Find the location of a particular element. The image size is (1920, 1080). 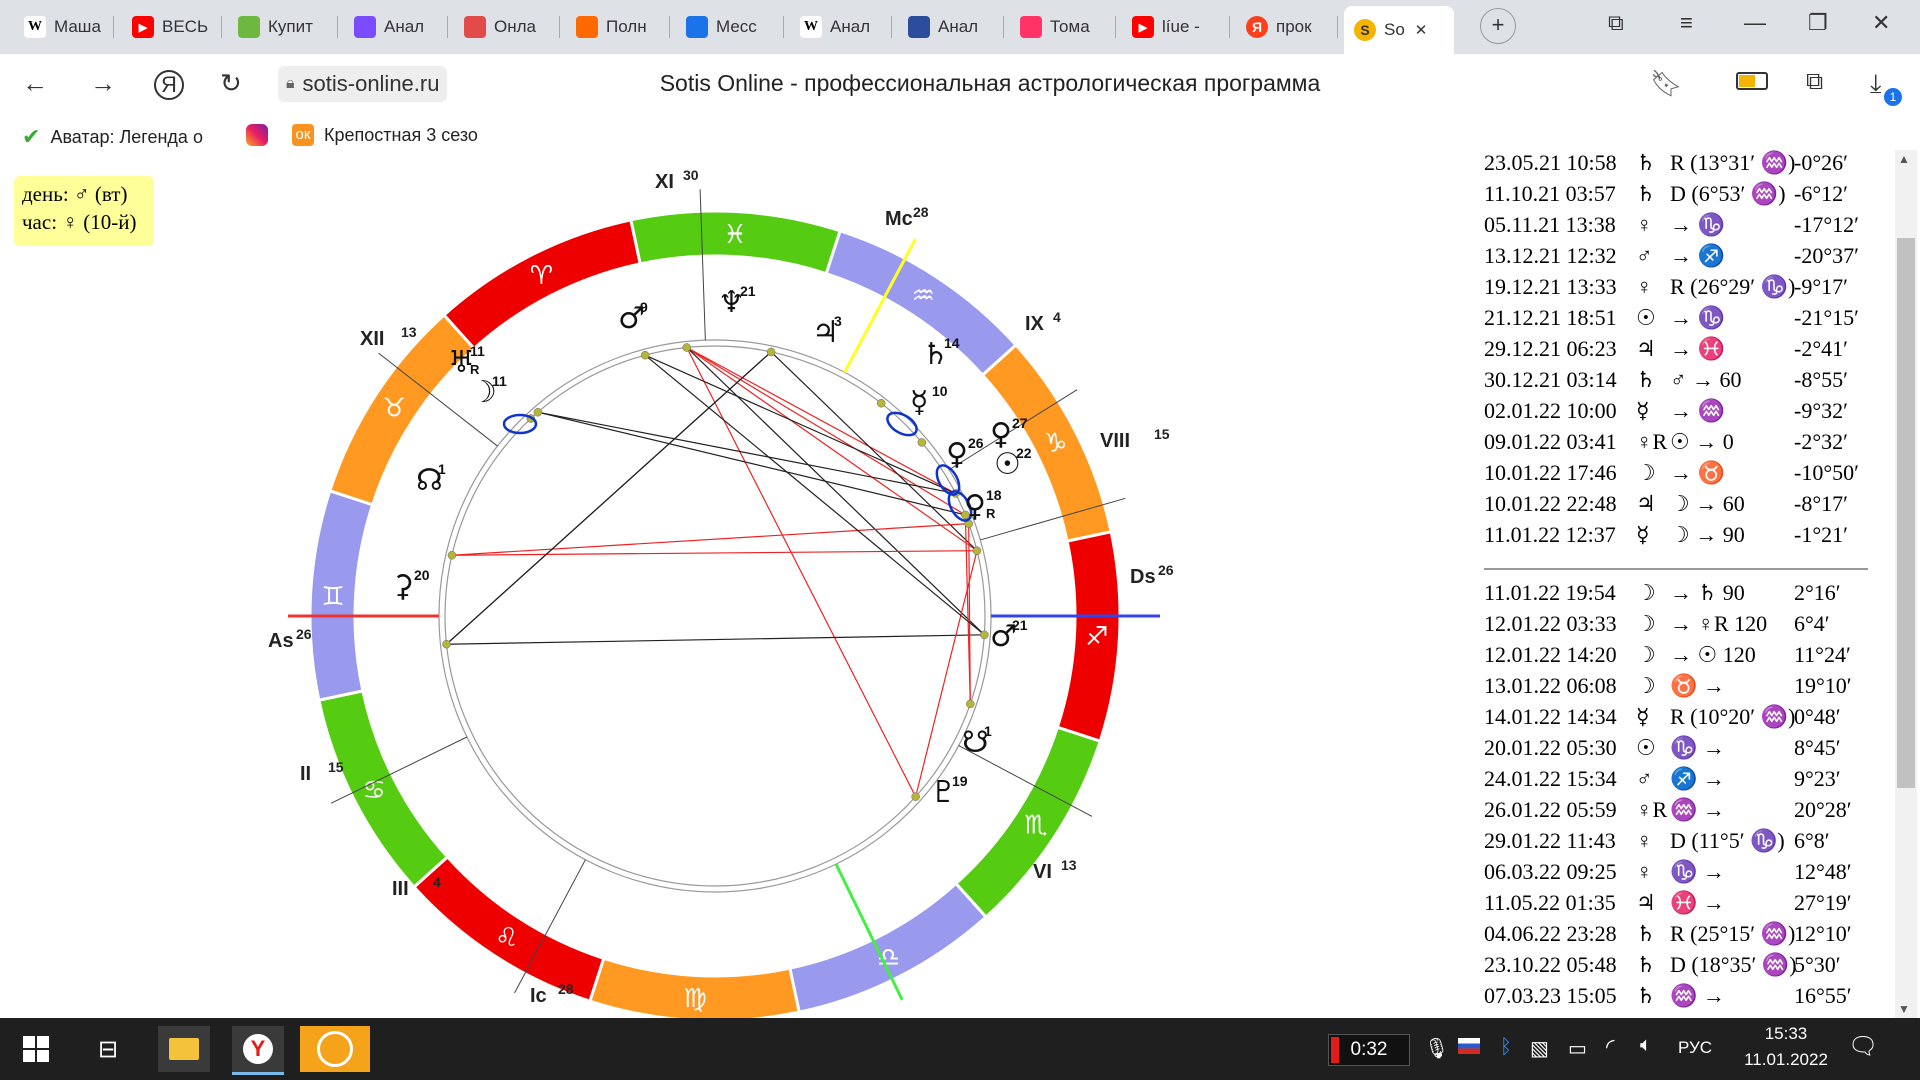

collections-icon: ⧉ is located at coordinates (1814, 82).